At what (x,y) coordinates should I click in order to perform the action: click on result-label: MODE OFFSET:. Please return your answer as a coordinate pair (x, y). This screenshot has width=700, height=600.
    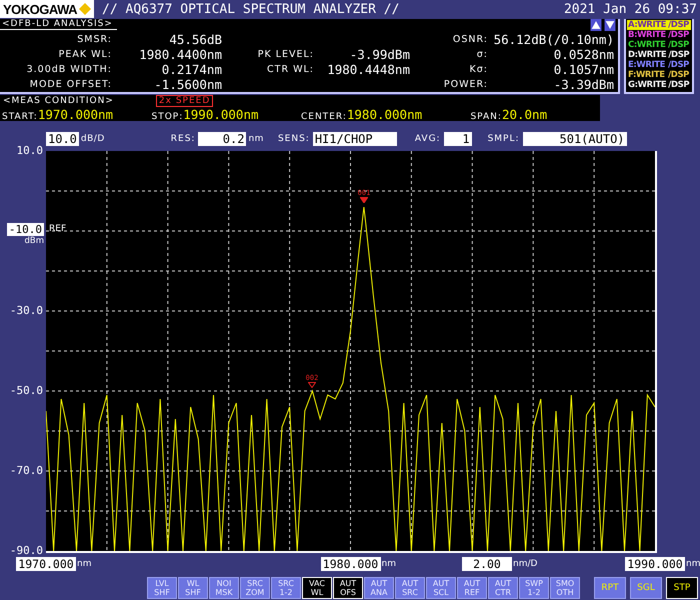
    Looking at the image, I should click on (70, 85).